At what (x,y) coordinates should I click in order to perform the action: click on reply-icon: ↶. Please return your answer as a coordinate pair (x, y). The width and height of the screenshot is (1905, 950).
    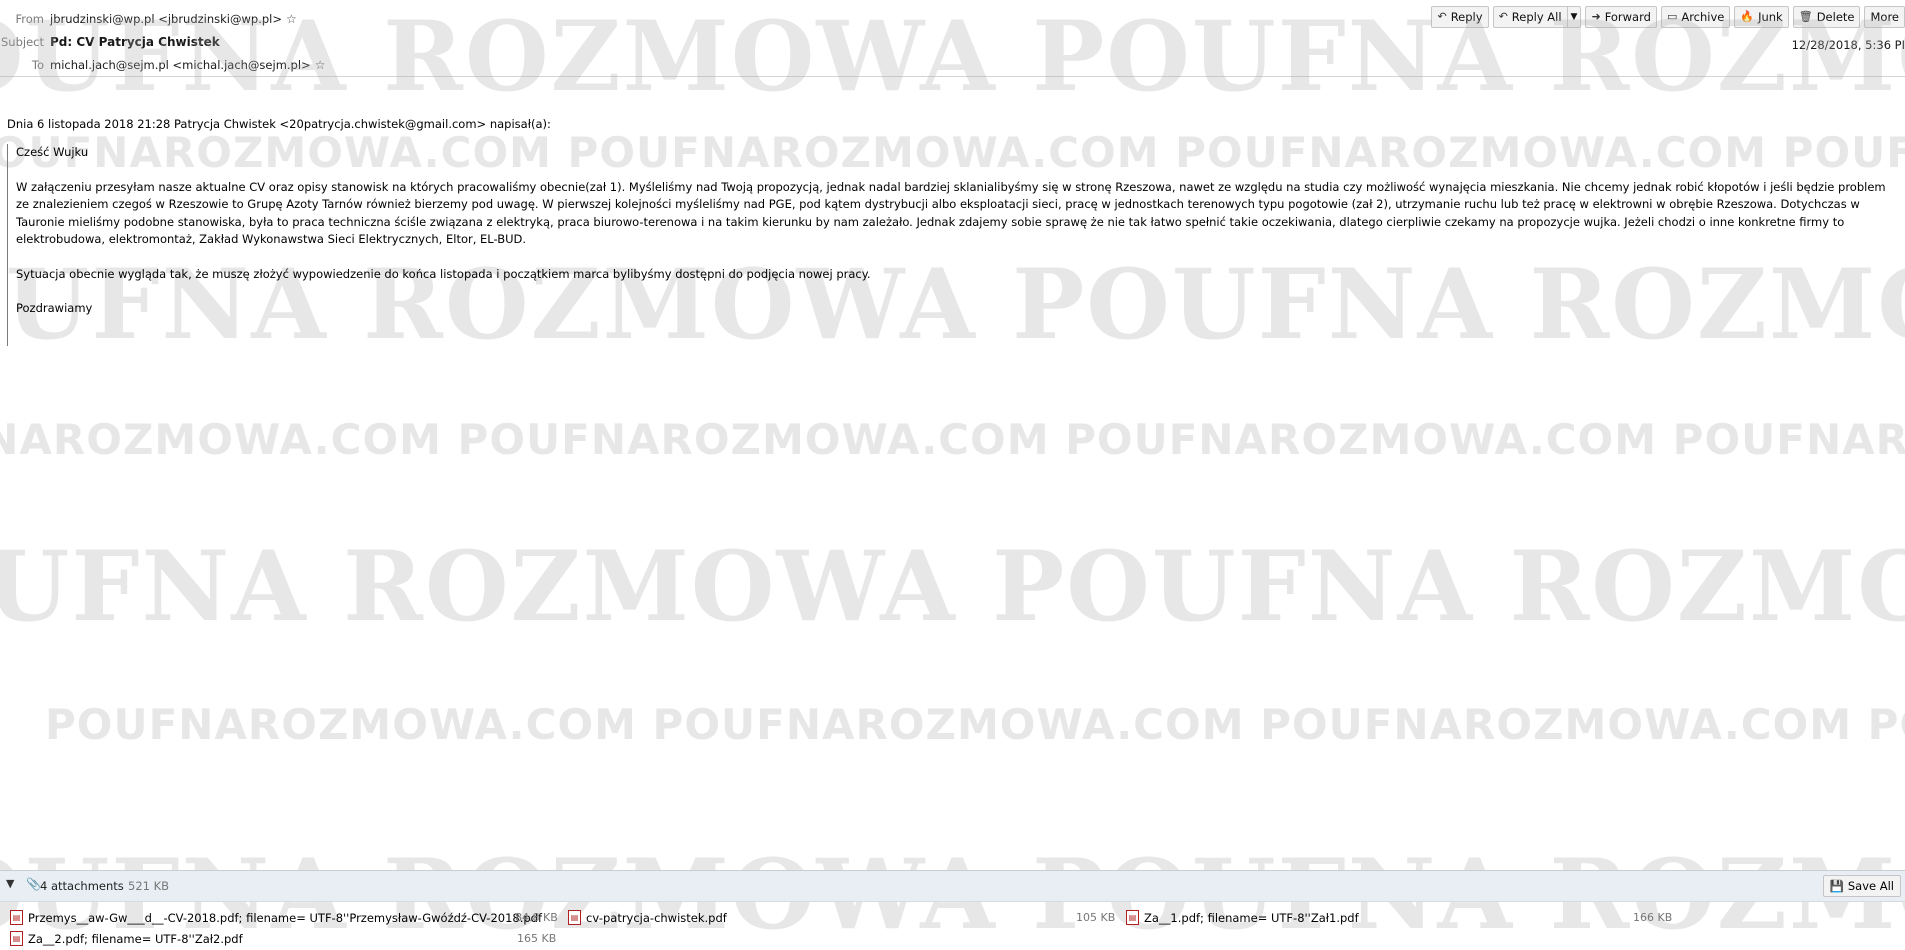
    Looking at the image, I should click on (1442, 16).